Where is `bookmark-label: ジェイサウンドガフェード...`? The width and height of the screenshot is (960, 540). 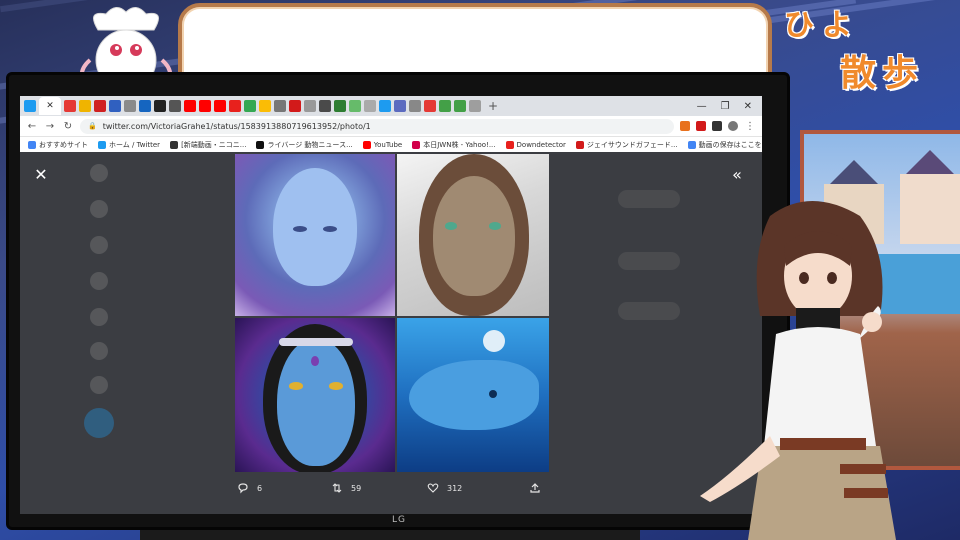
bookmark-label: ジェイサウンドガフェード... is located at coordinates (632, 144).